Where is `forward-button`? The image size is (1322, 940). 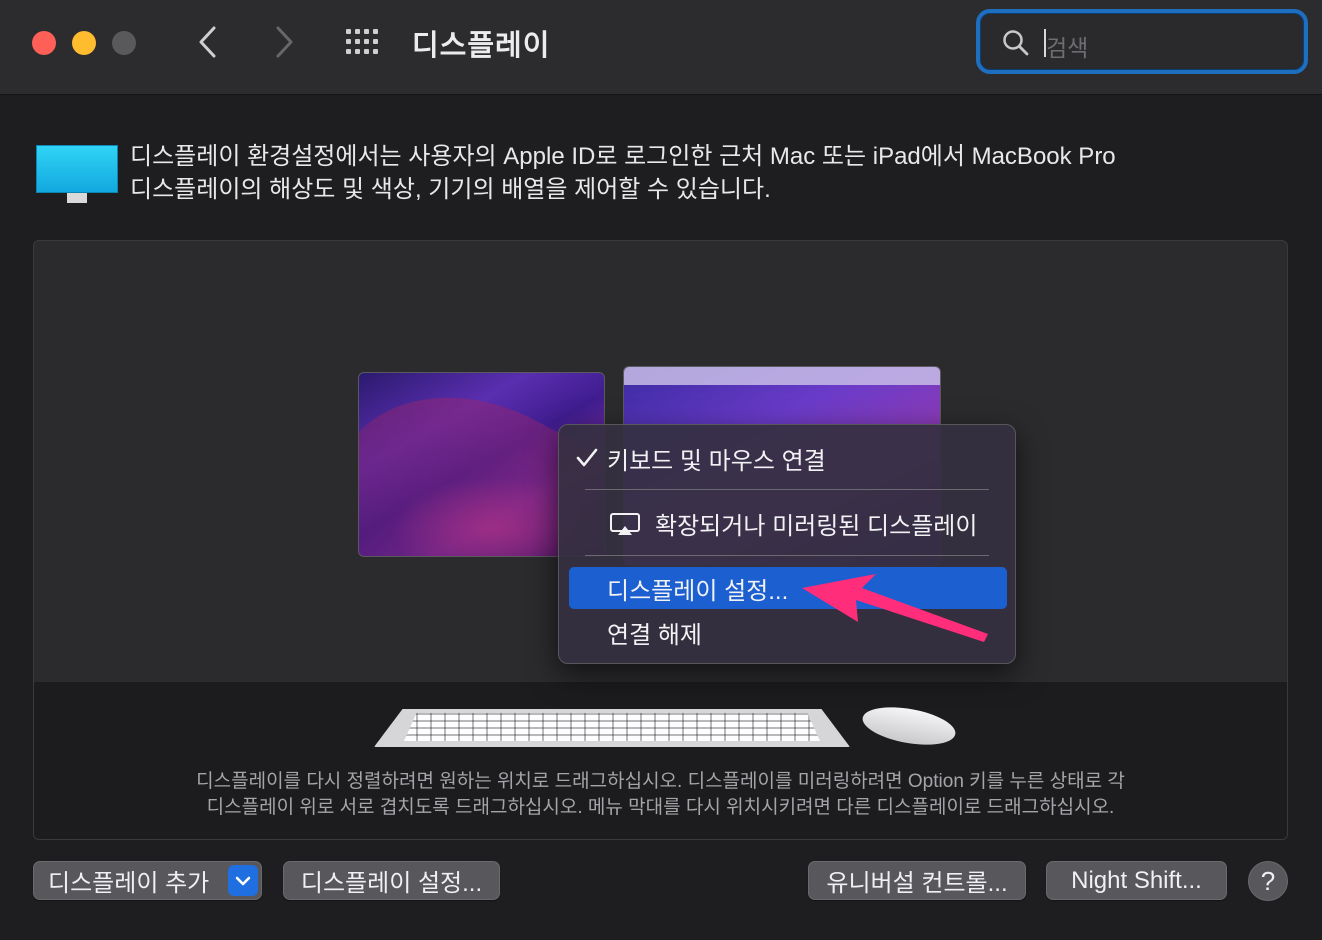
forward-button is located at coordinates (284, 42).